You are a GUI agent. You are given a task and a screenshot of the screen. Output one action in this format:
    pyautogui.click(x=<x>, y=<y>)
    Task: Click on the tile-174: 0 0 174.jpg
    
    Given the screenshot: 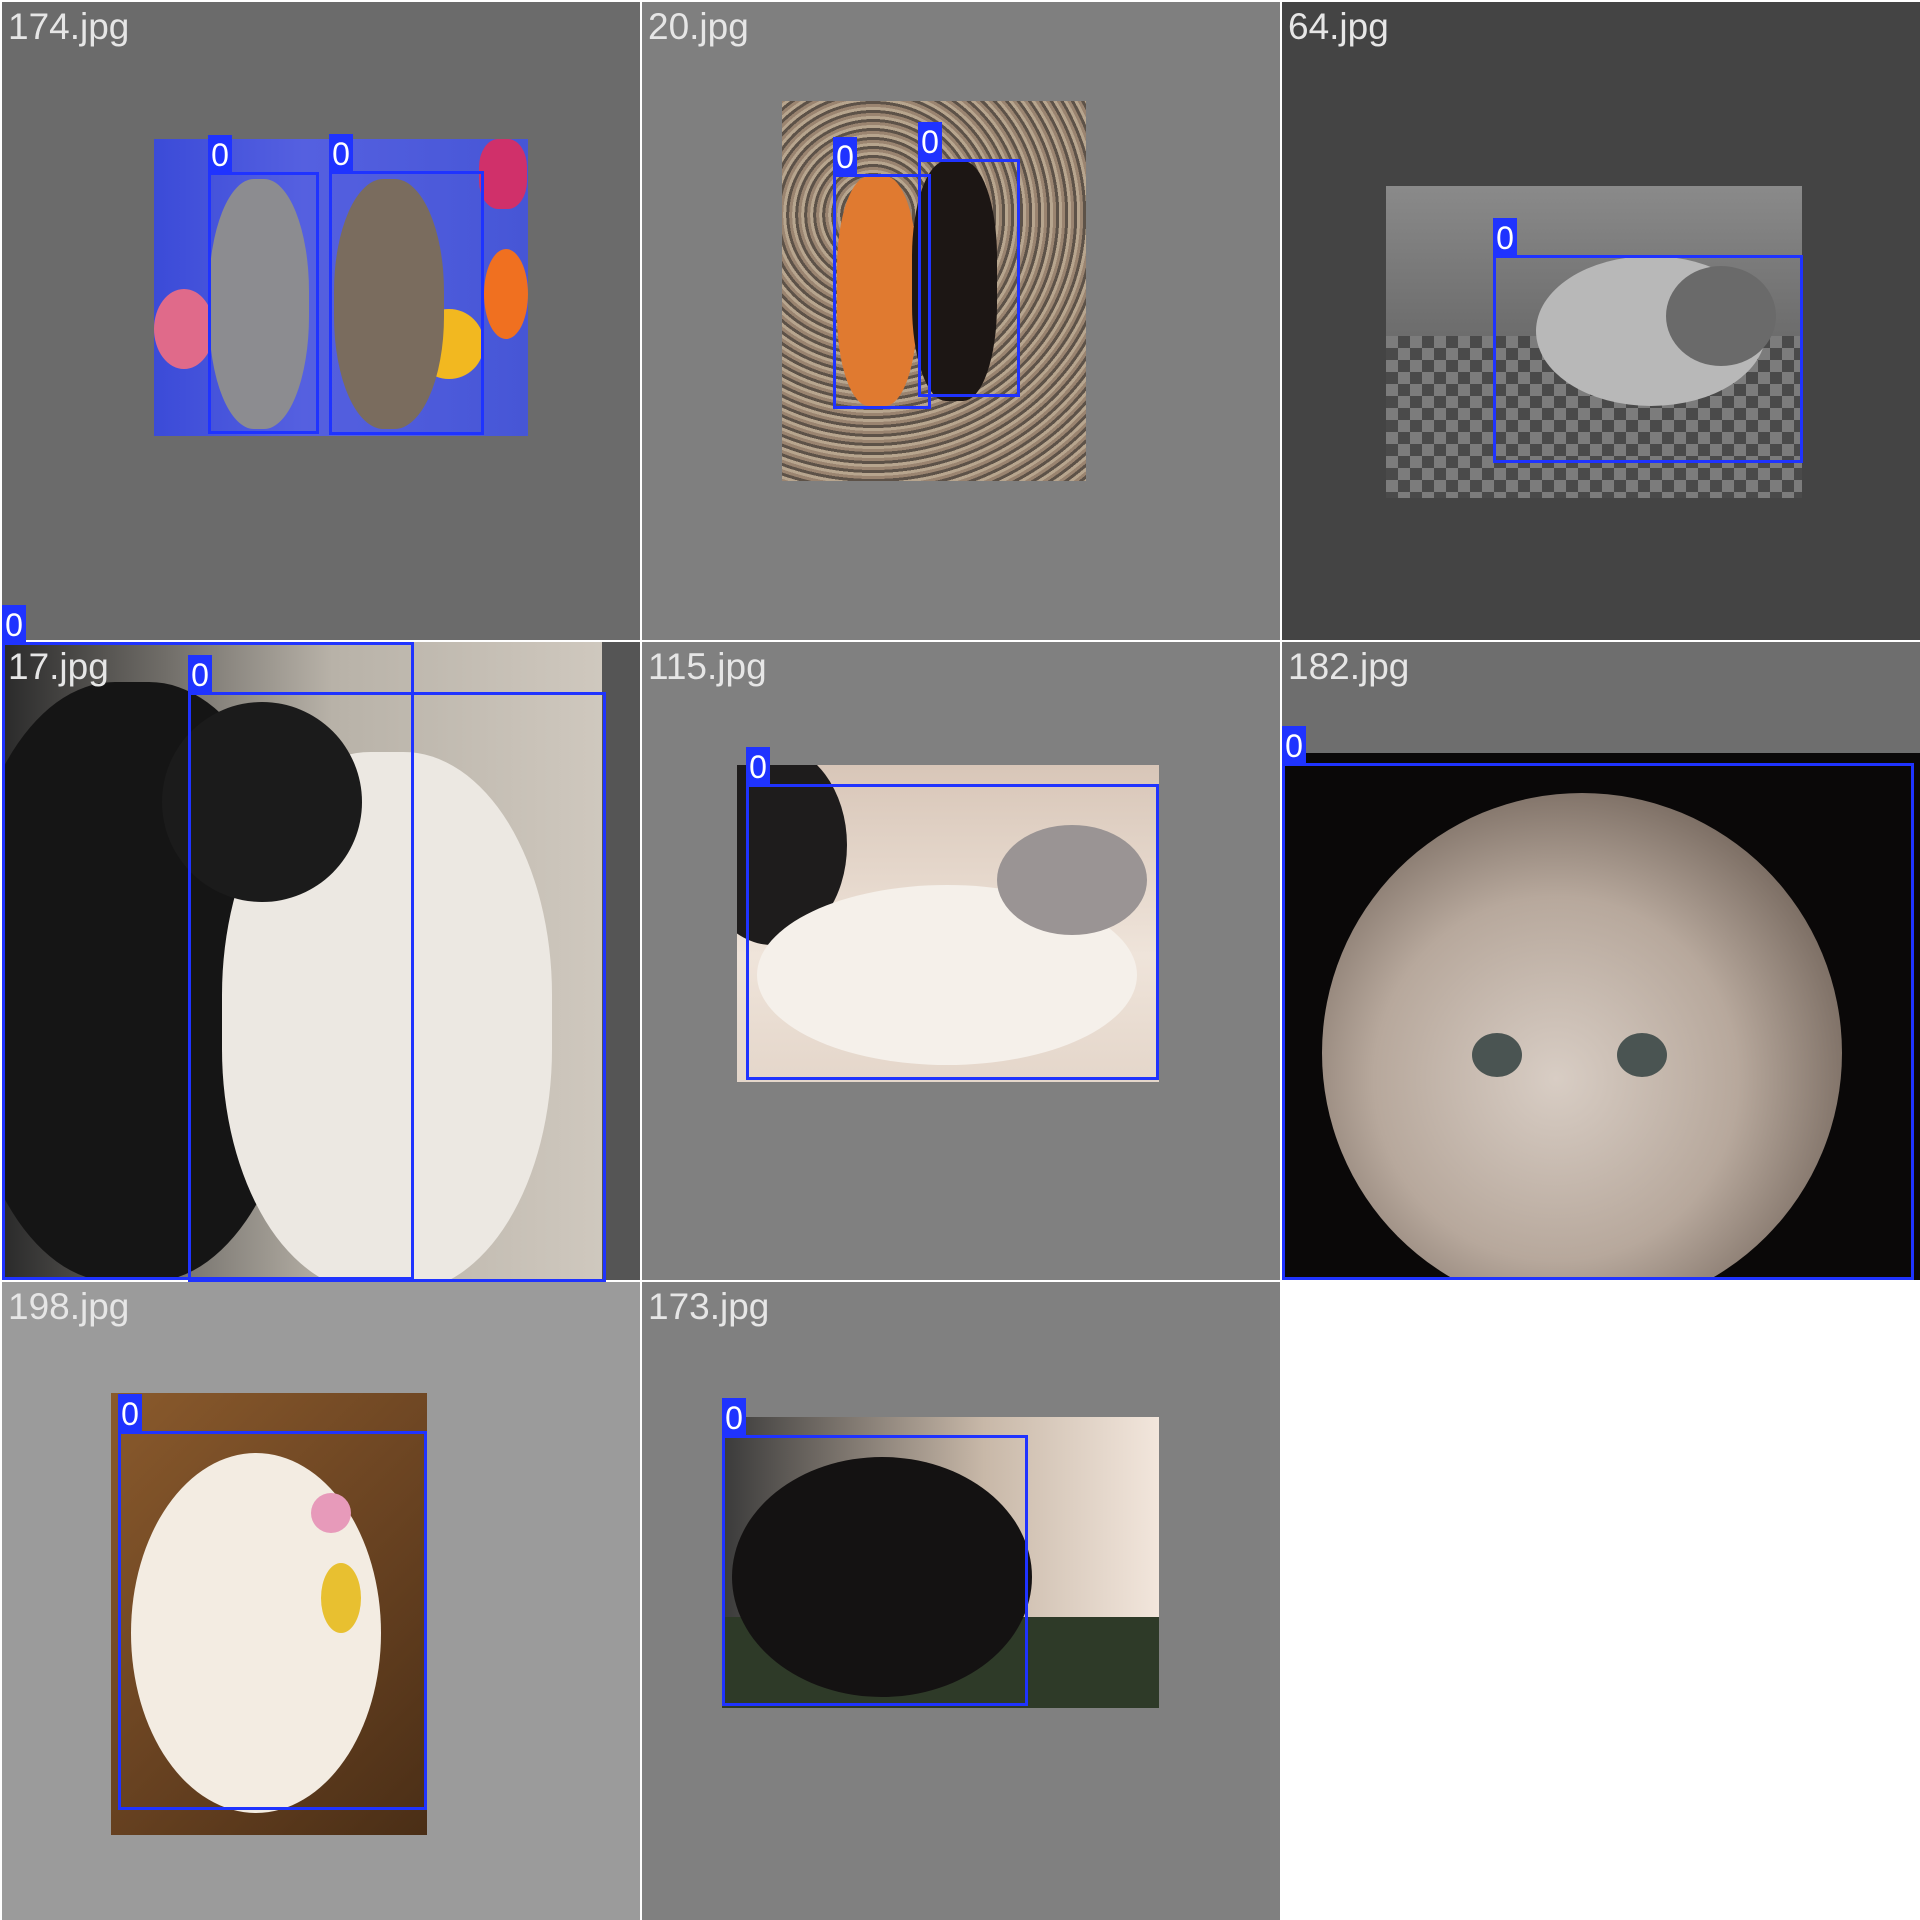 What is the action you would take?
    pyautogui.click(x=321, y=321)
    